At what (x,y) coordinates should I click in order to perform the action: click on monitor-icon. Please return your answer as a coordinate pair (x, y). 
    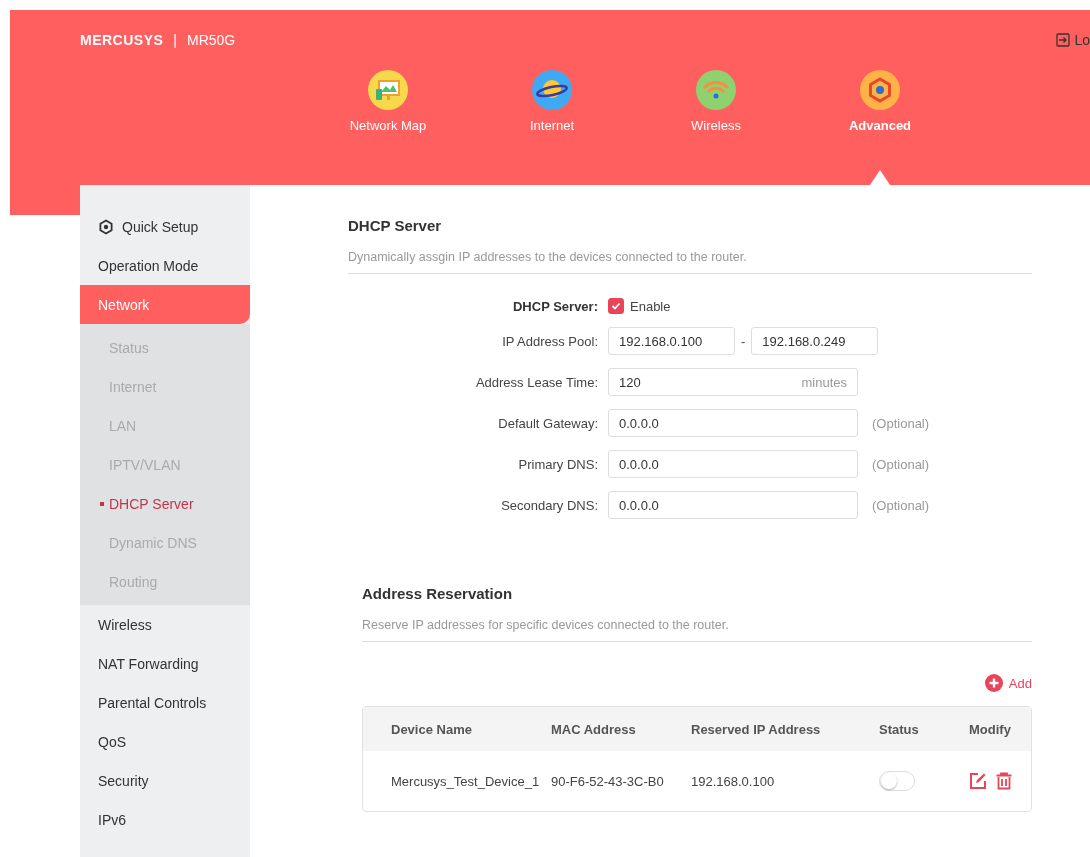
    Looking at the image, I should click on (388, 90).